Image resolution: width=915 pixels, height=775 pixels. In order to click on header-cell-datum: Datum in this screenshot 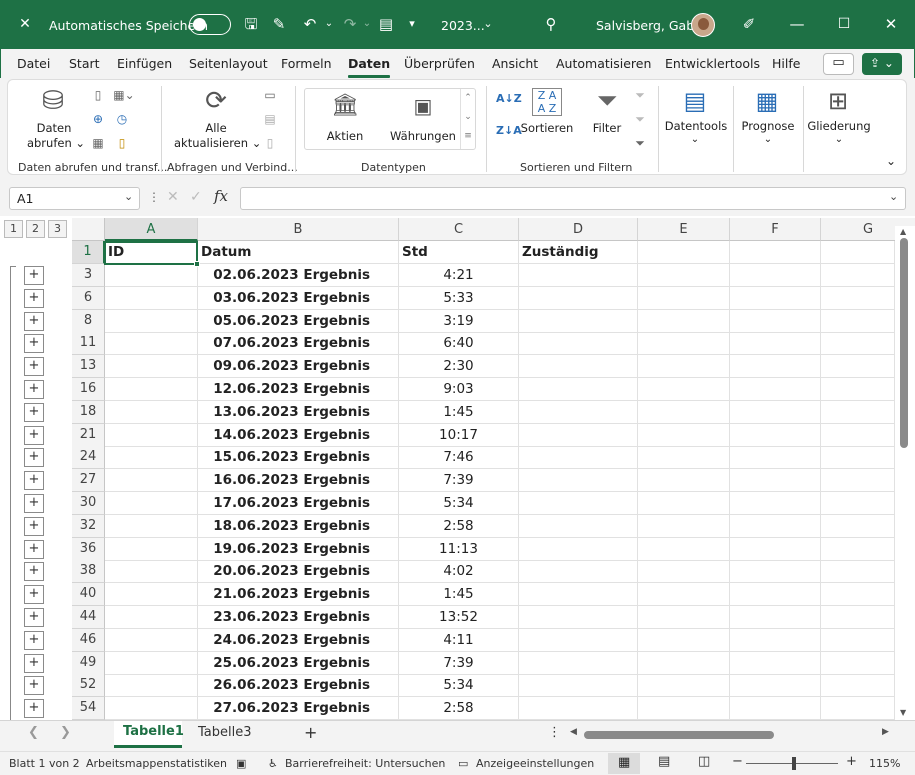, I will do `click(298, 252)`.